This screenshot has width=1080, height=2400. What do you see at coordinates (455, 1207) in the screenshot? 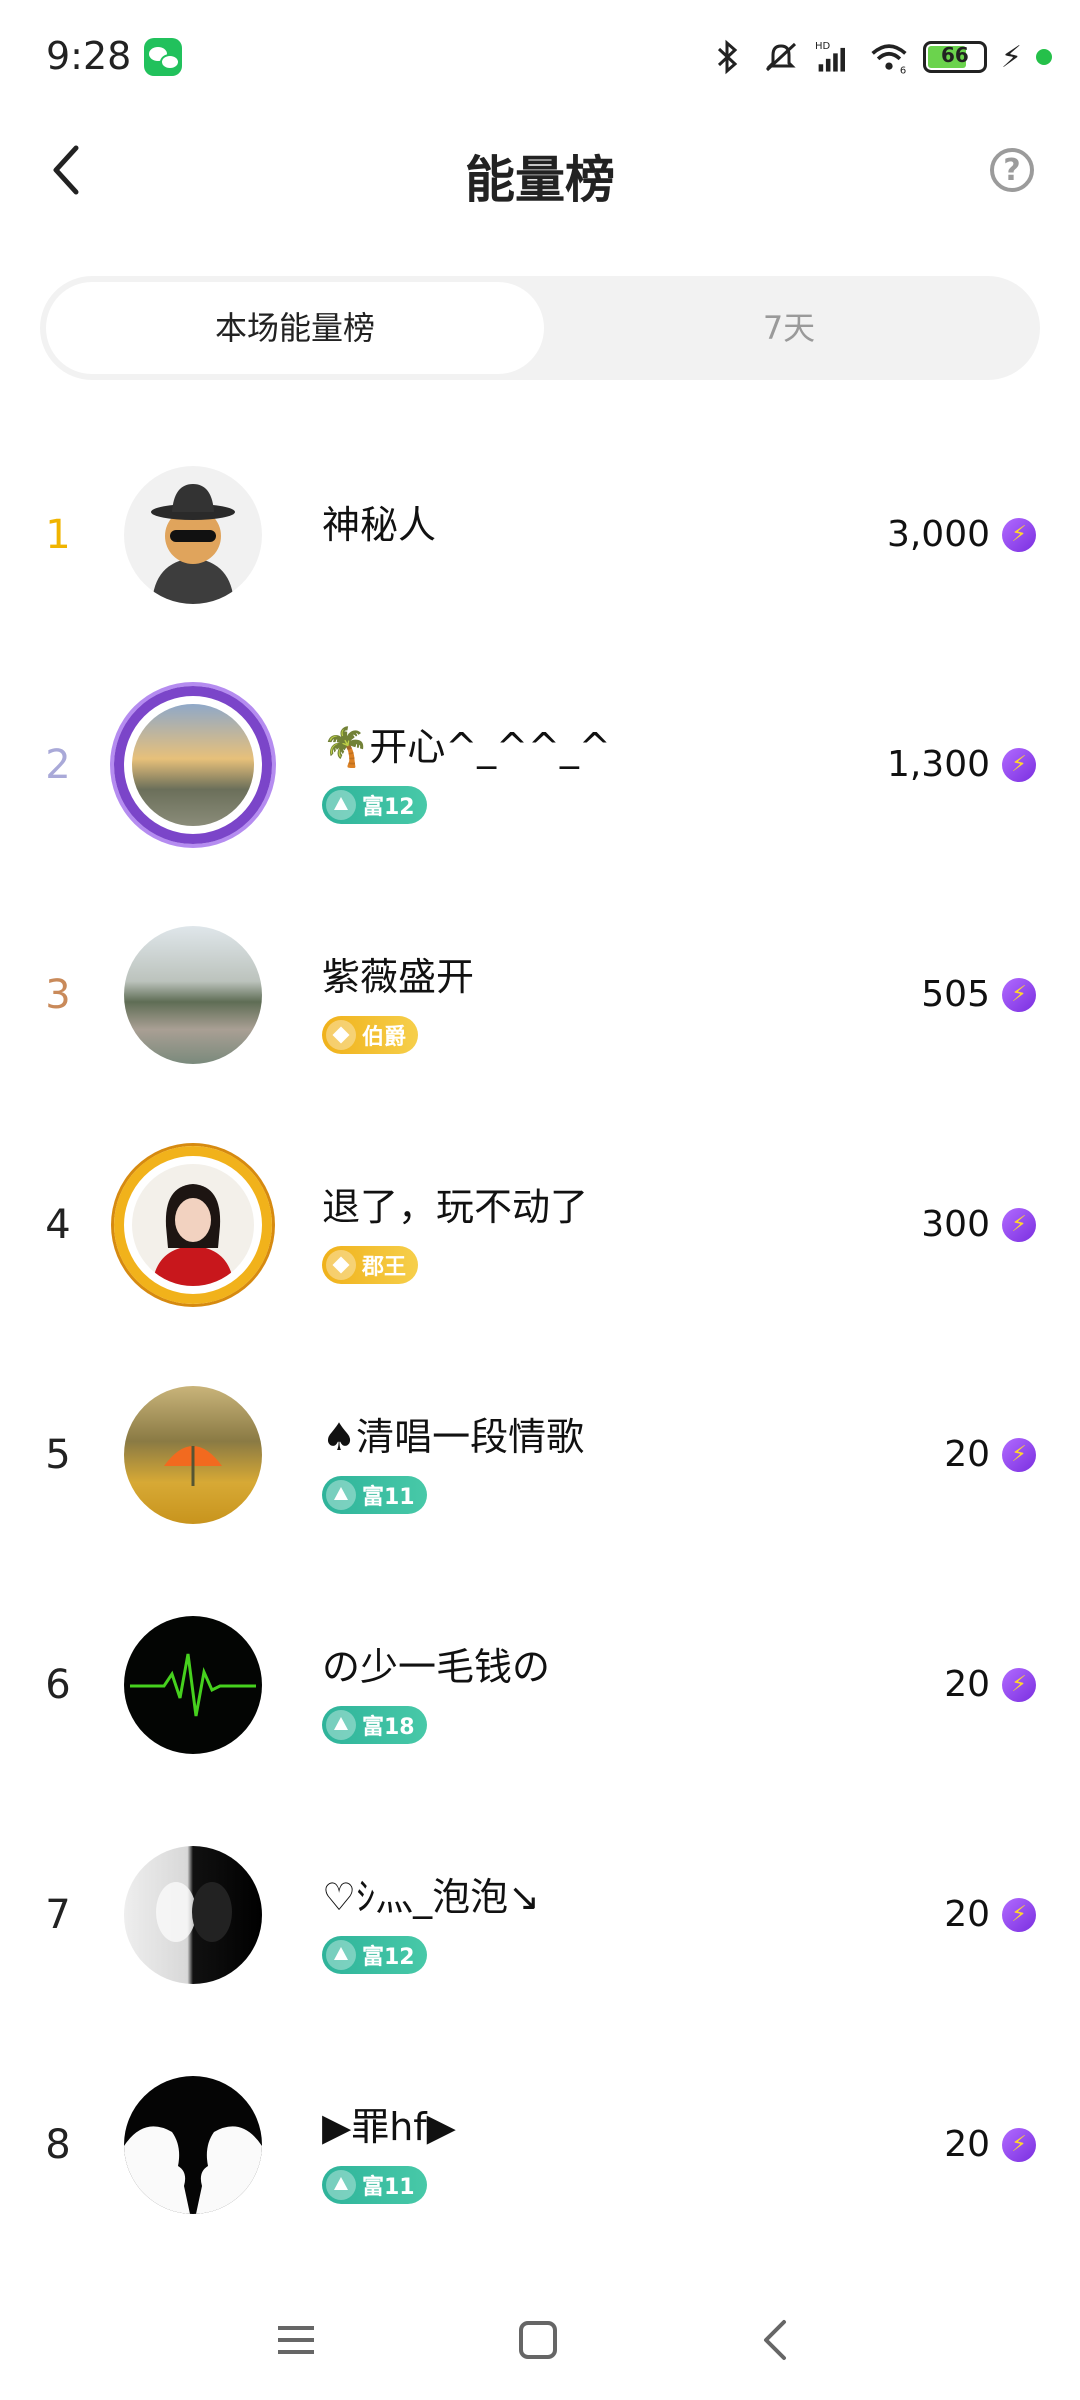
I see `user-name: 退了，玩不动了` at bounding box center [455, 1207].